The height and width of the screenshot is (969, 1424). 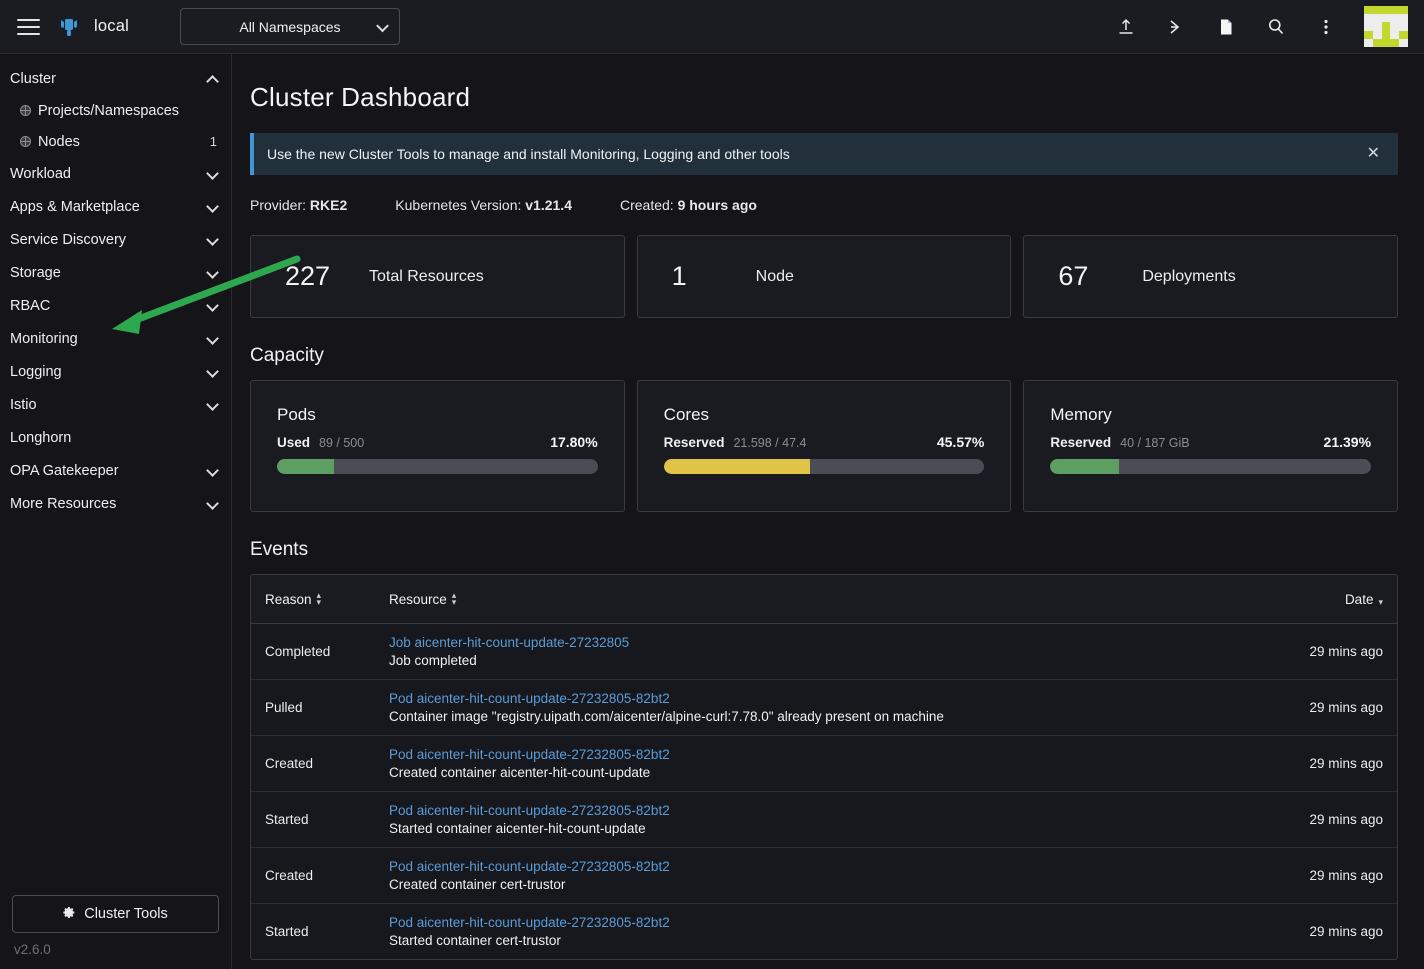 I want to click on capacity-percent: 45.57%, so click(x=960, y=442).